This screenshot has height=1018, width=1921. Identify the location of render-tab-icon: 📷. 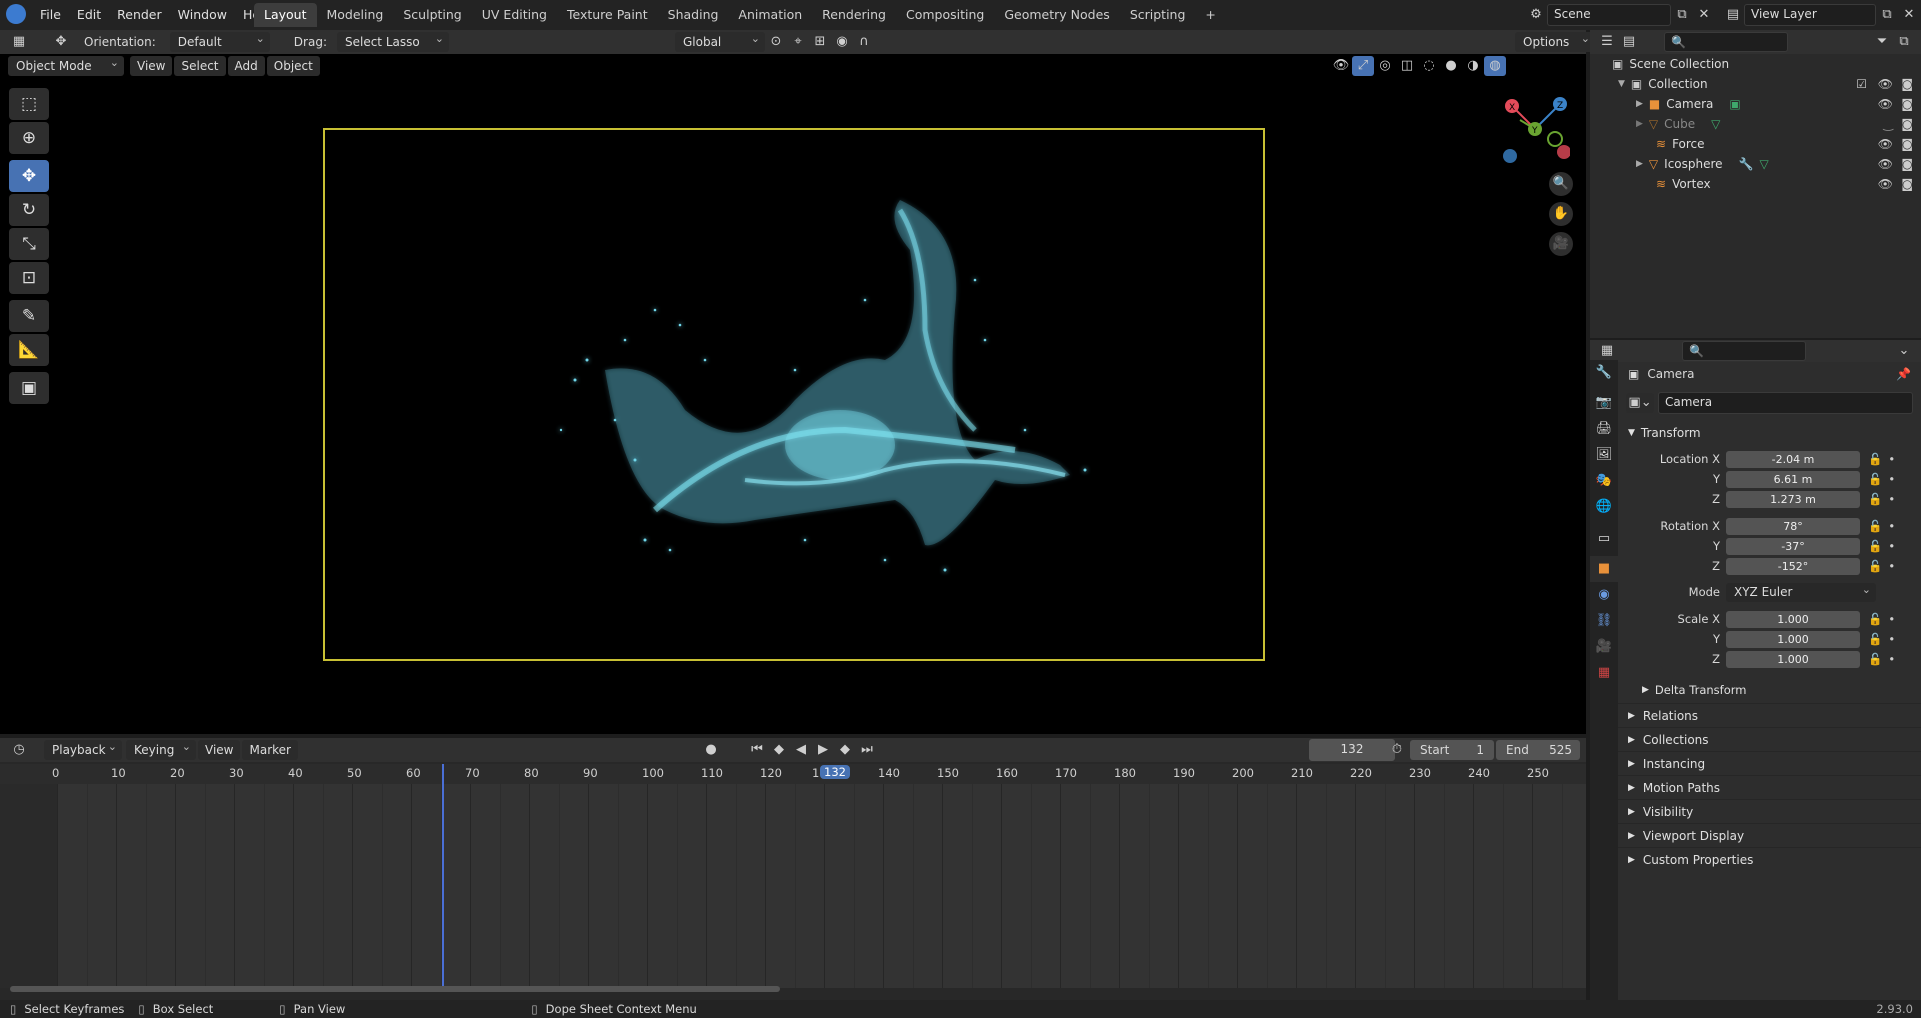
(1604, 403).